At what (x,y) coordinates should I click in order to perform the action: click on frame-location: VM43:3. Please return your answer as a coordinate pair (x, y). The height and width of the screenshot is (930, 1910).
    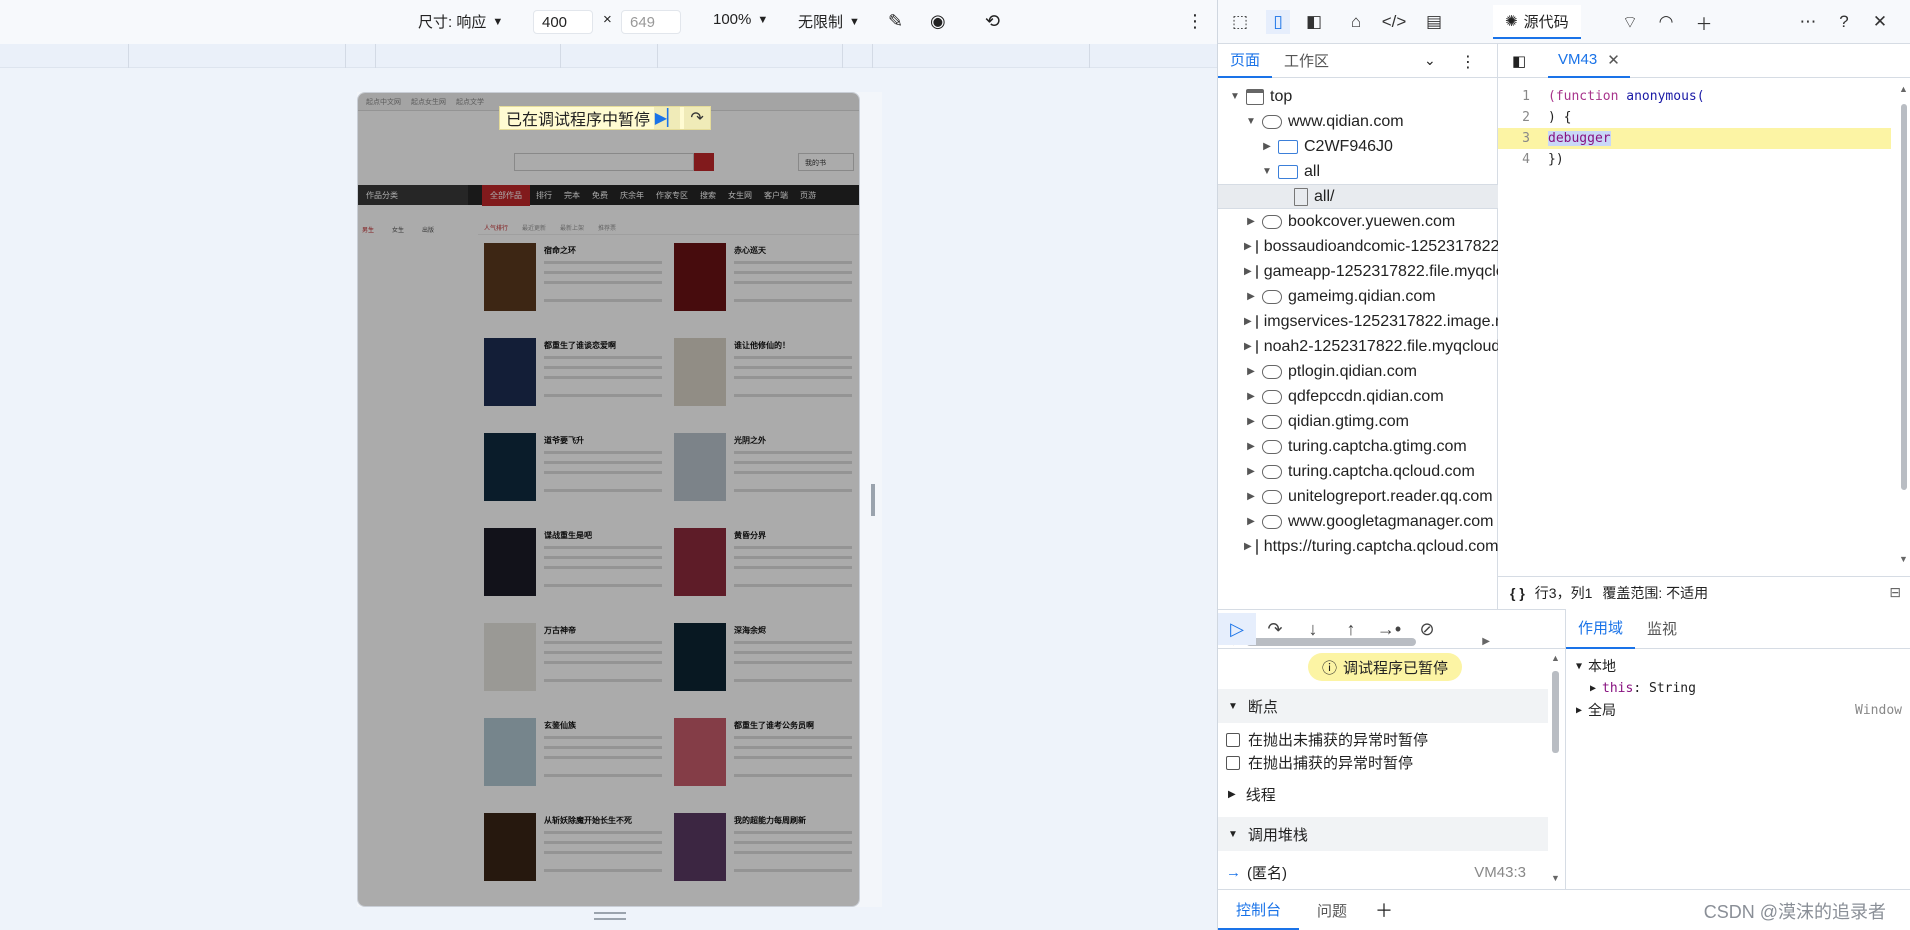
    Looking at the image, I should click on (1500, 872).